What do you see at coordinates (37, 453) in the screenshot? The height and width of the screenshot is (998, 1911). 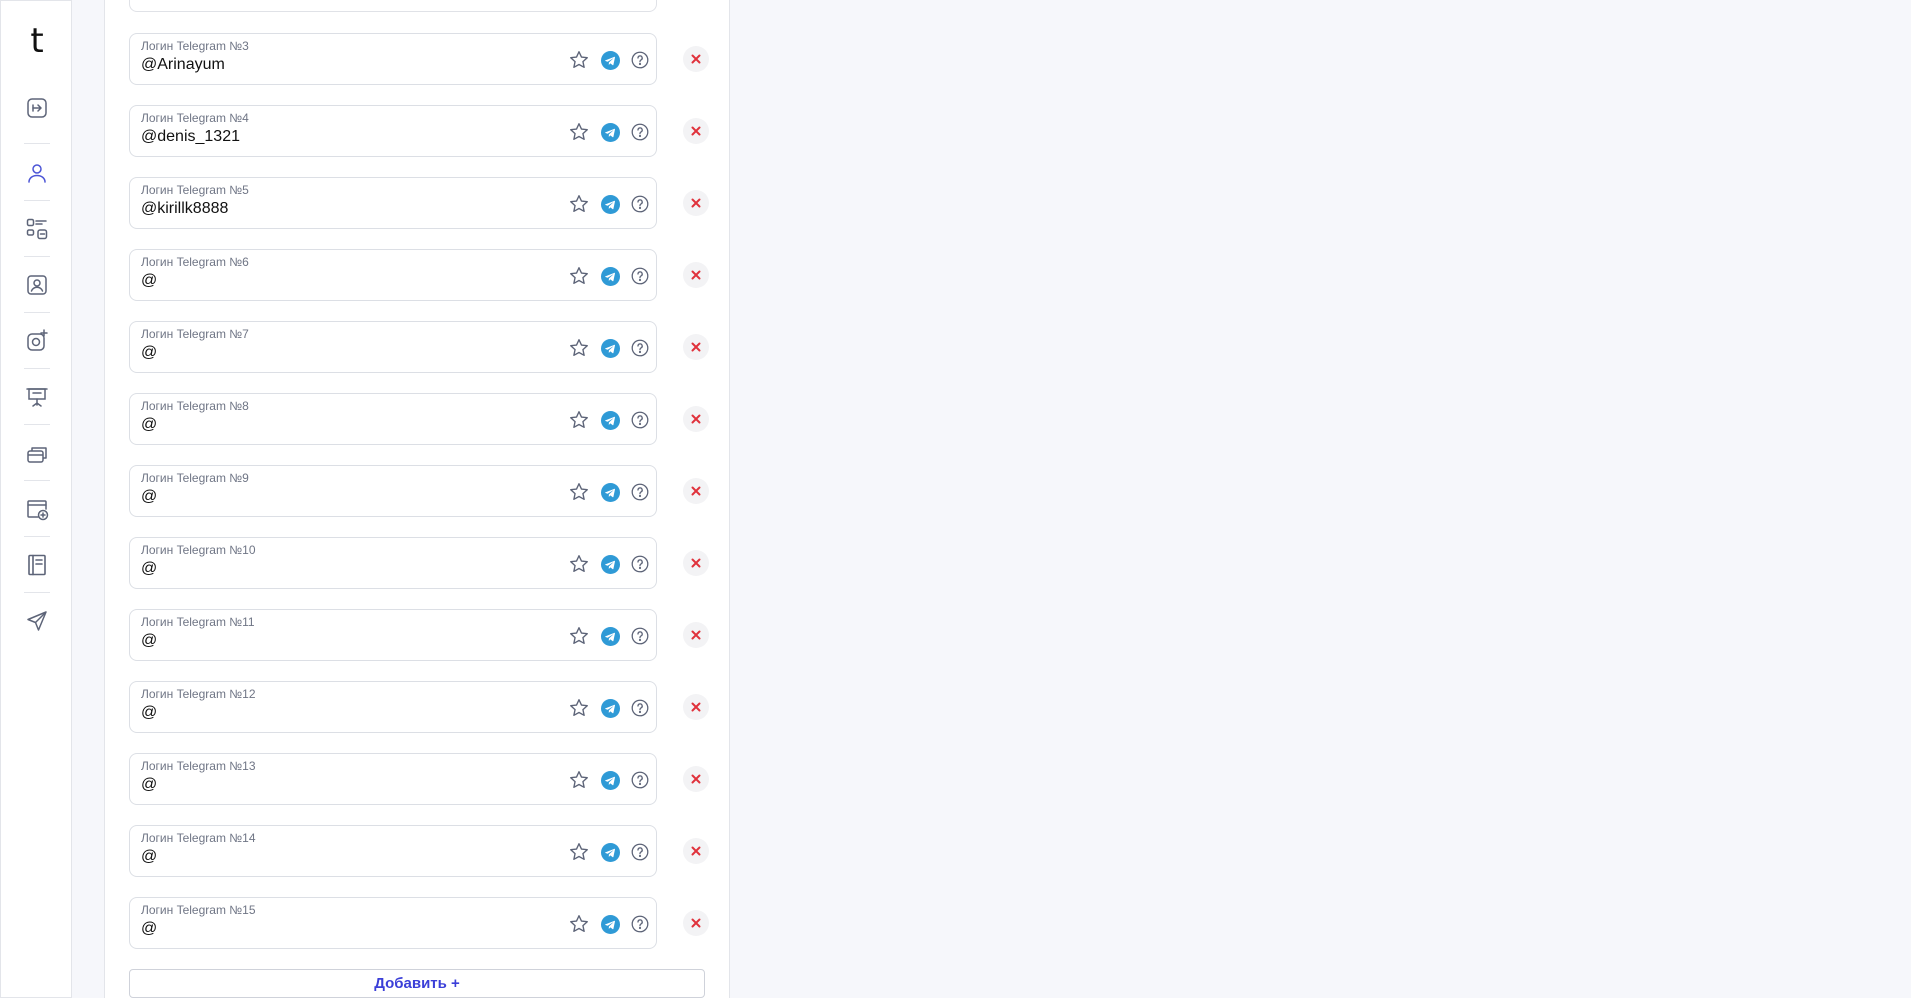 I see `sidebar-item-cards` at bounding box center [37, 453].